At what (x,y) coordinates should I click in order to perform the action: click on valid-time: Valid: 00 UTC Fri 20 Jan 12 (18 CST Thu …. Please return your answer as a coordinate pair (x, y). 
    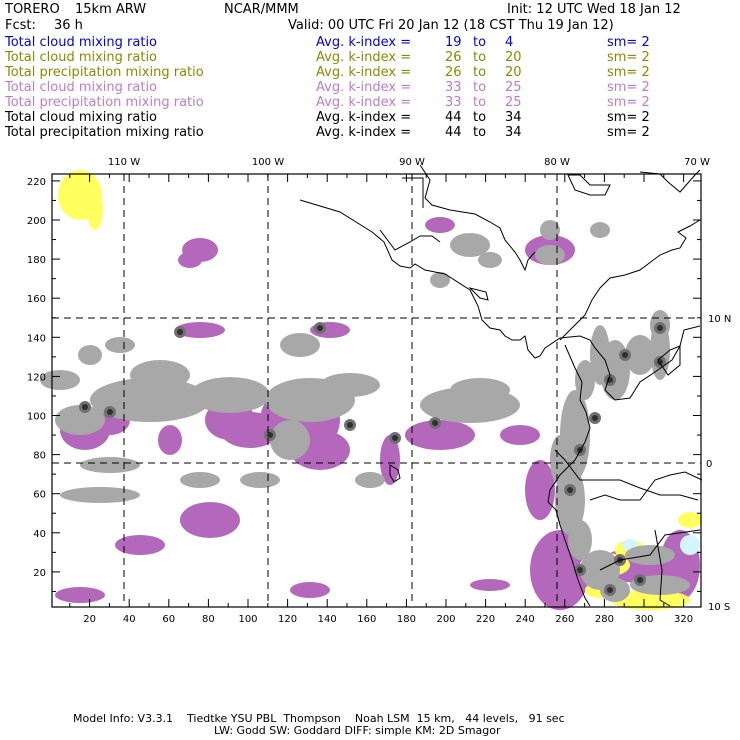
    Looking at the image, I should click on (451, 25).